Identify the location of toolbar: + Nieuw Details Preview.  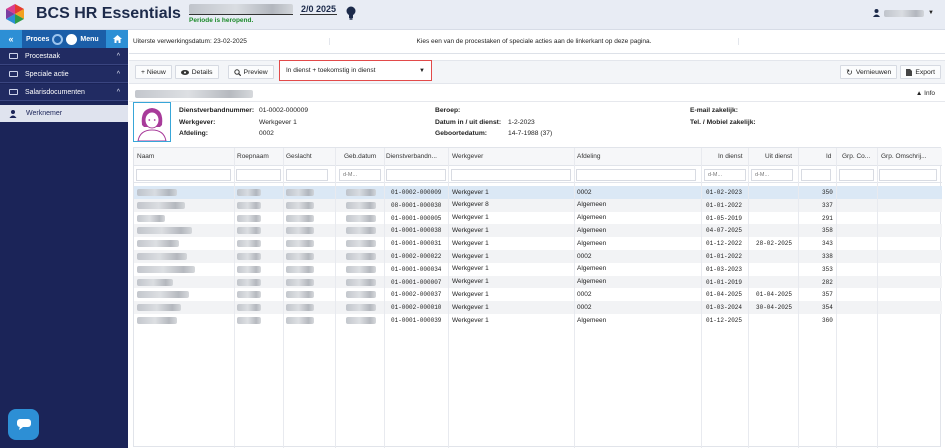
(537, 72).